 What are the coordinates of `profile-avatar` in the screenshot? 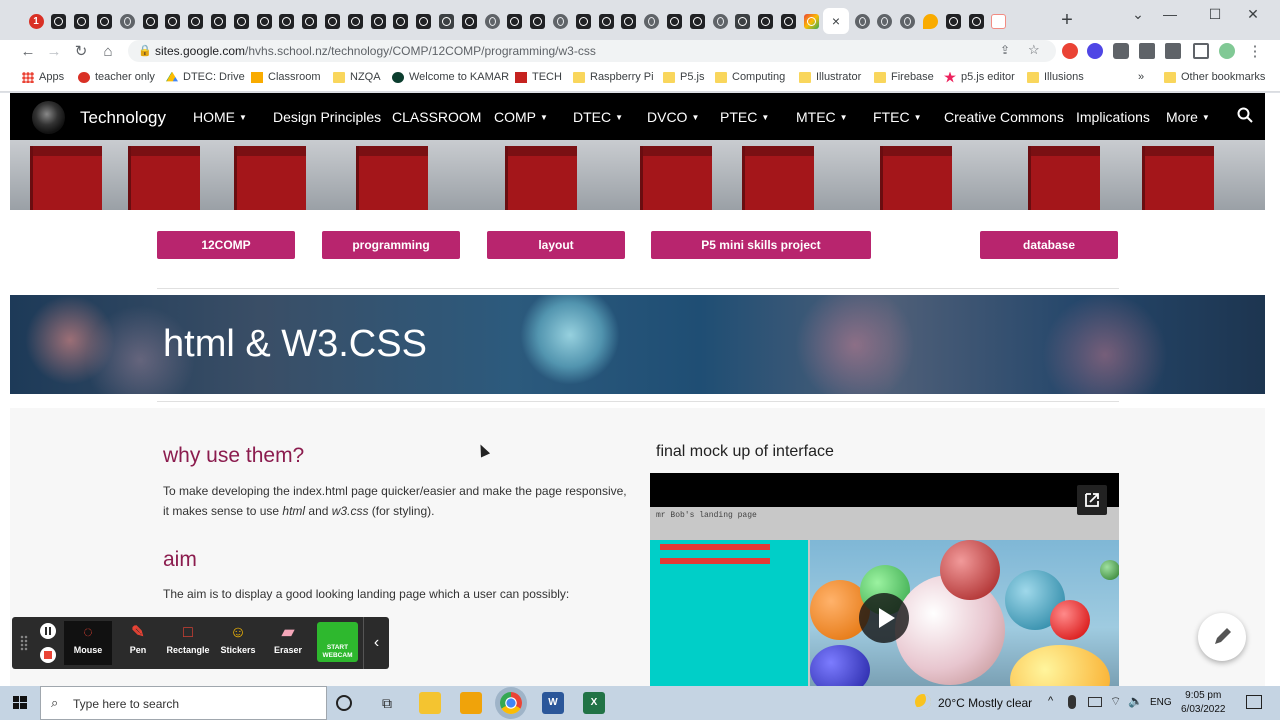 It's located at (1227, 51).